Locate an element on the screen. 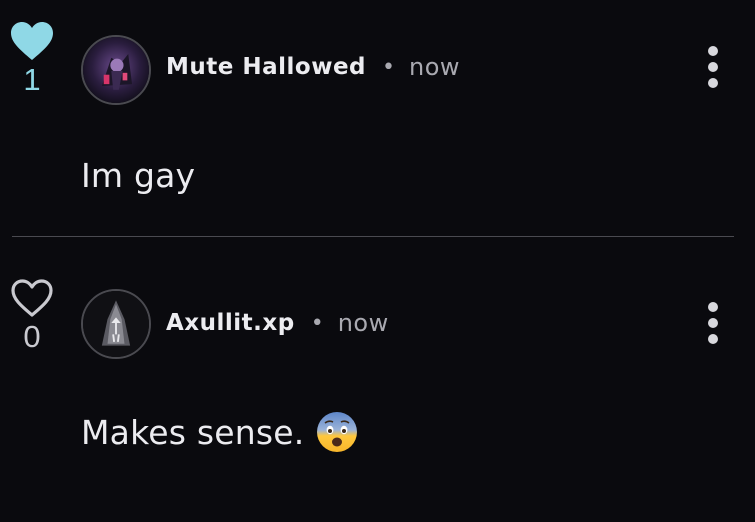 The width and height of the screenshot is (755, 522). comment-text-content: Im gay is located at coordinates (138, 175).